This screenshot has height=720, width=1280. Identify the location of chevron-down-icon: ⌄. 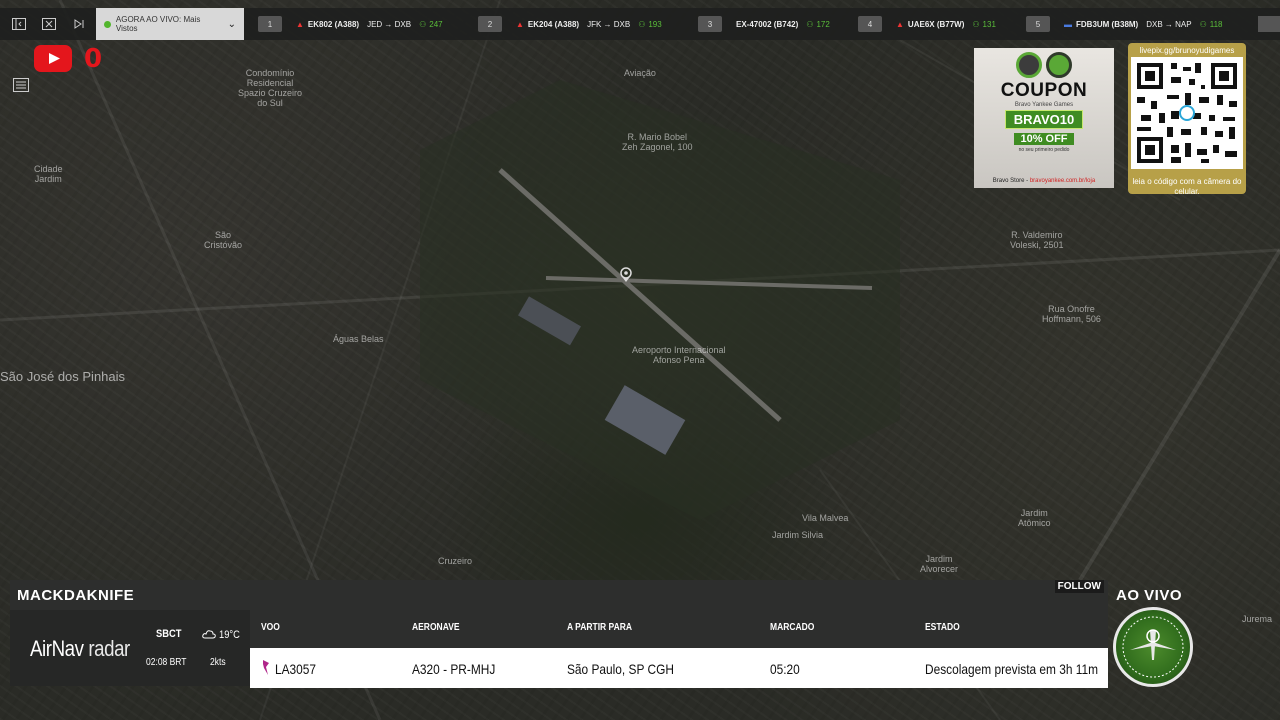
(231, 24).